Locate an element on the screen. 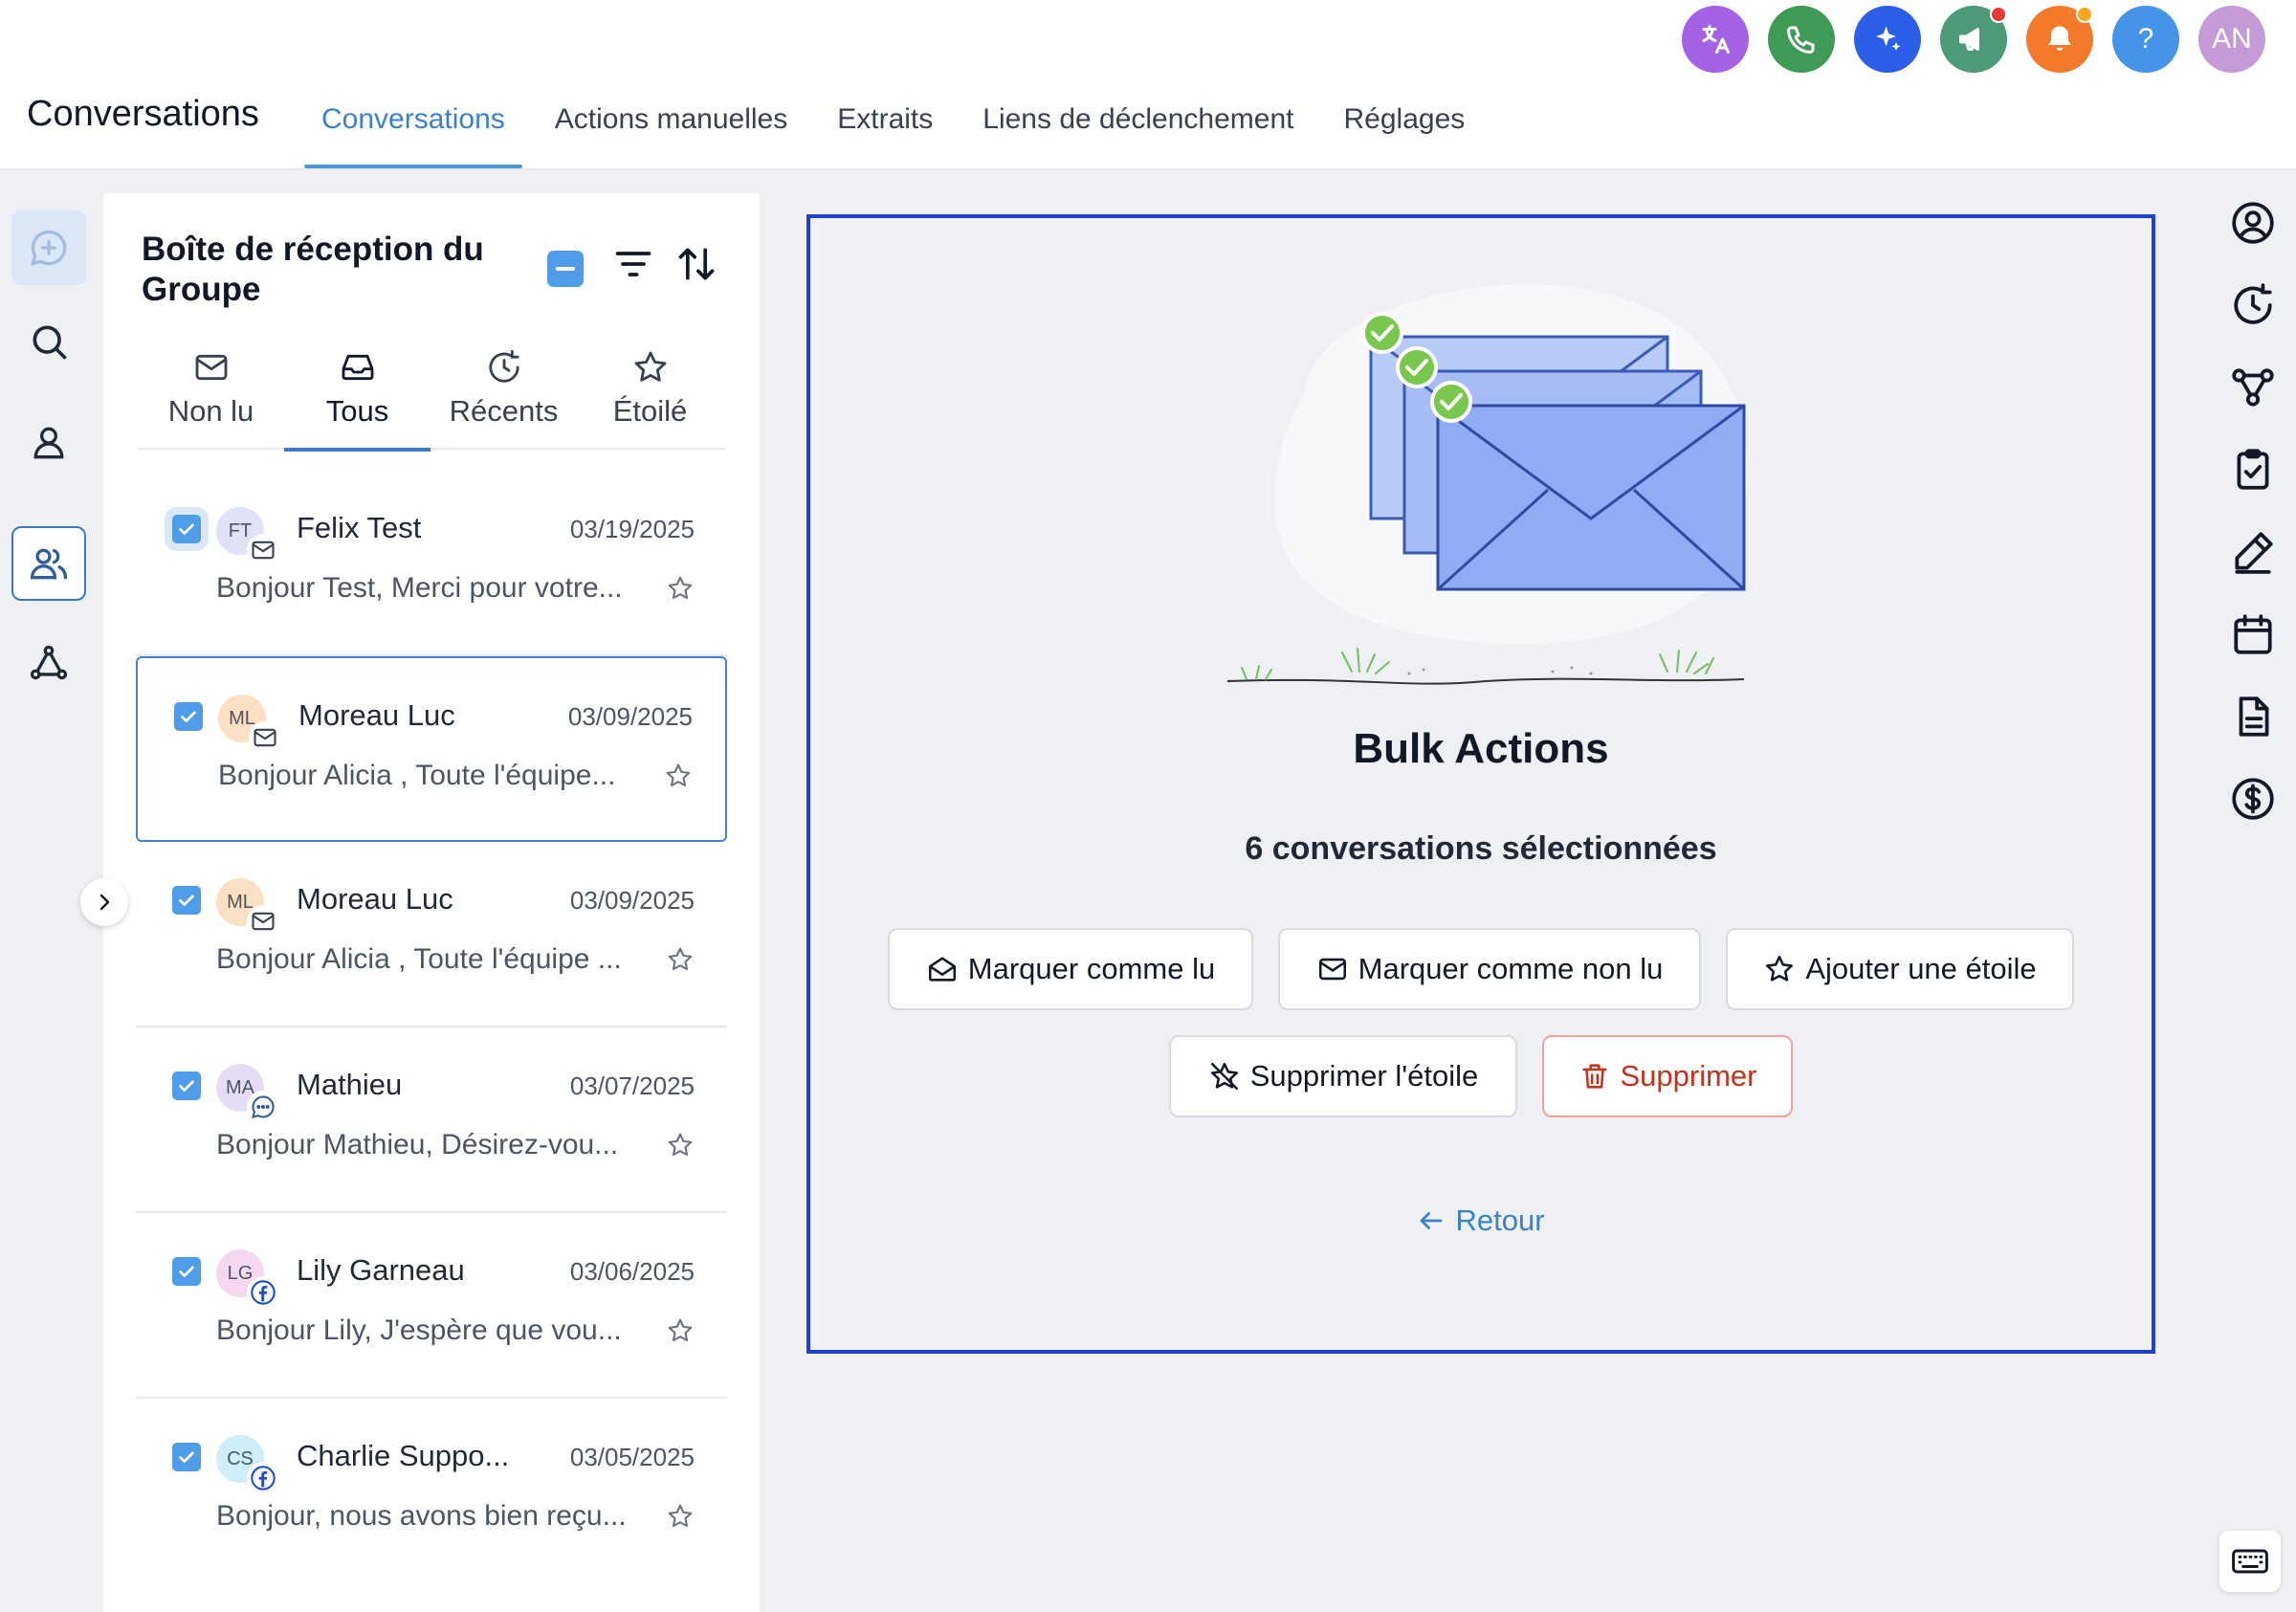 The image size is (2296, 1612). contact-icon is located at coordinates (49, 443).